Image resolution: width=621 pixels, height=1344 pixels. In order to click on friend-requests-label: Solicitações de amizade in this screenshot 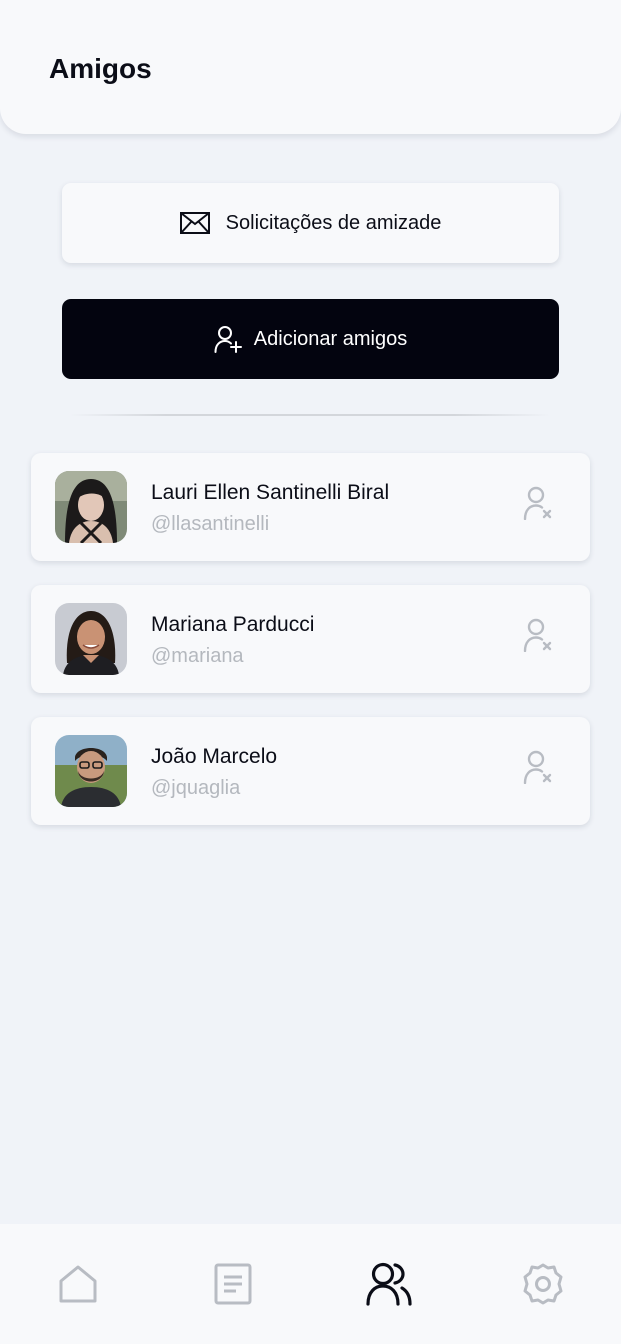, I will do `click(333, 222)`.